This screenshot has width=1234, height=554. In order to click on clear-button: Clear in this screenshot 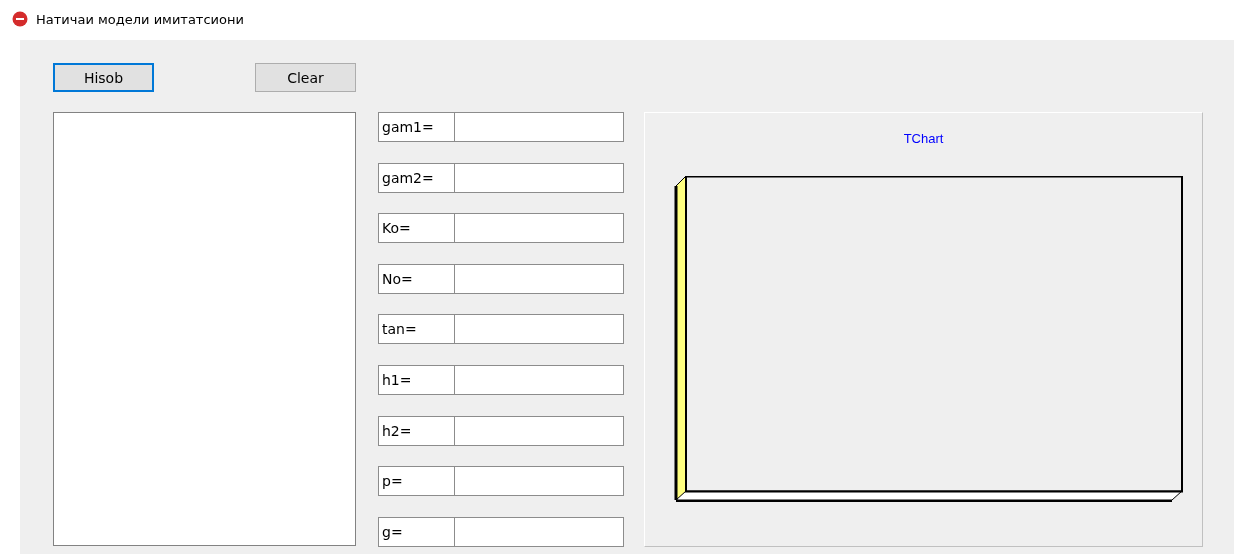, I will do `click(305, 77)`.